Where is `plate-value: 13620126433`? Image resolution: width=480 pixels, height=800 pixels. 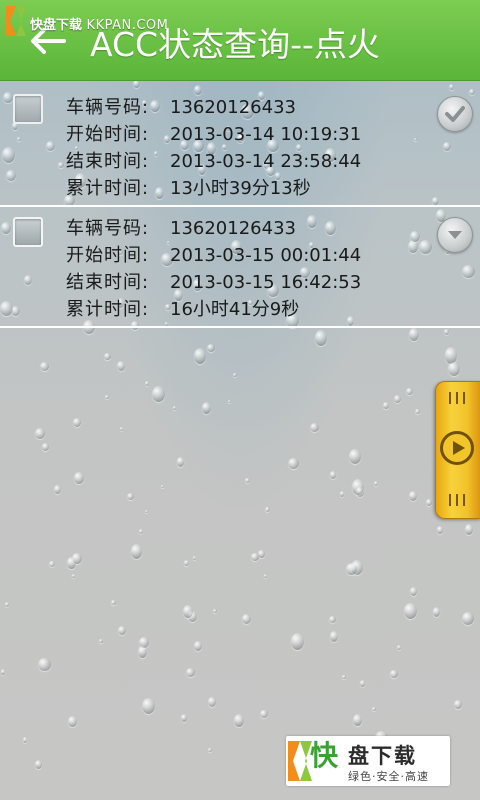
plate-value: 13620126433 is located at coordinates (233, 228).